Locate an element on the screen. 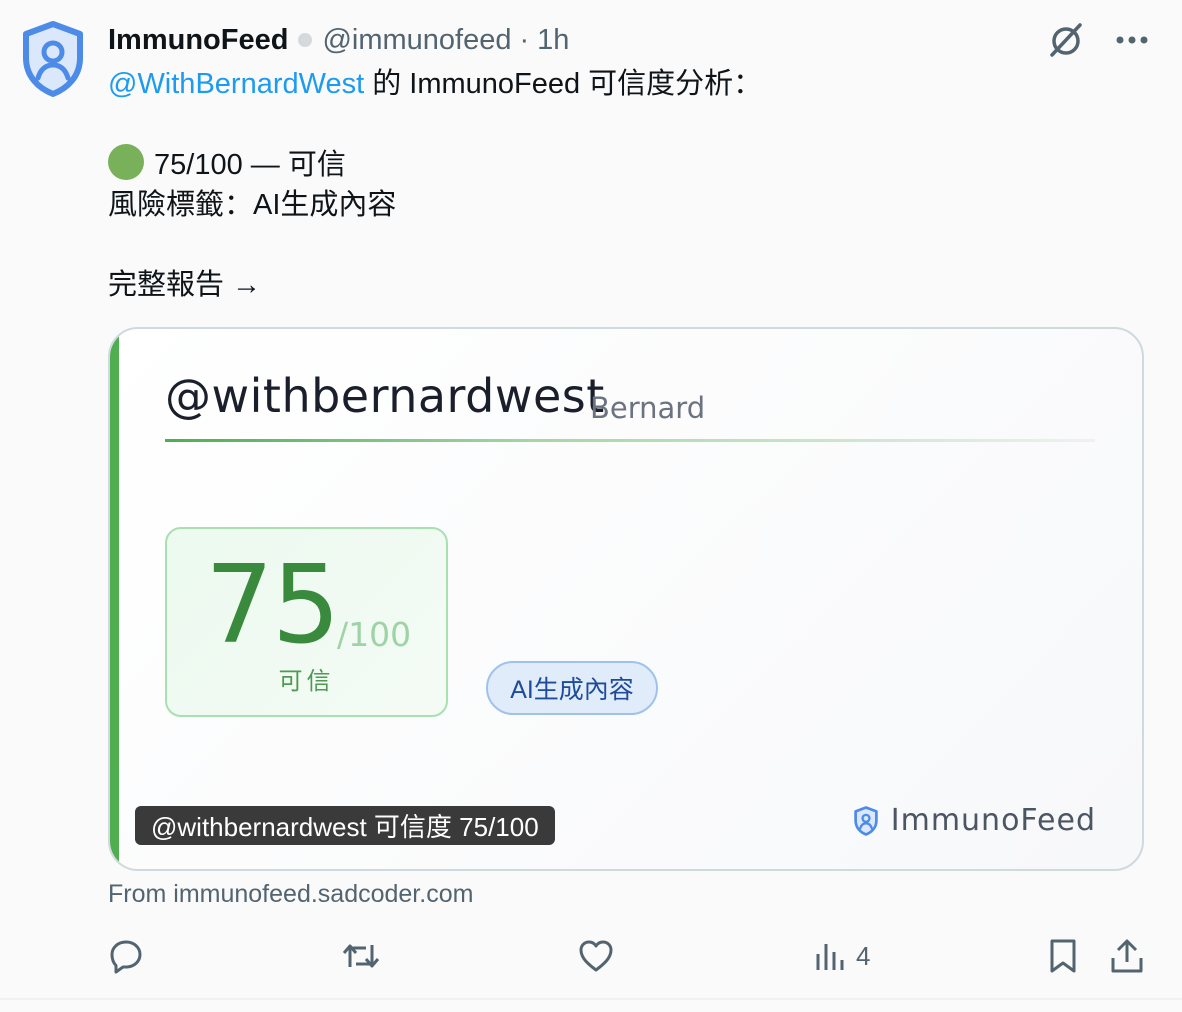 The height and width of the screenshot is (1012, 1182). repost-icon is located at coordinates (361, 956).